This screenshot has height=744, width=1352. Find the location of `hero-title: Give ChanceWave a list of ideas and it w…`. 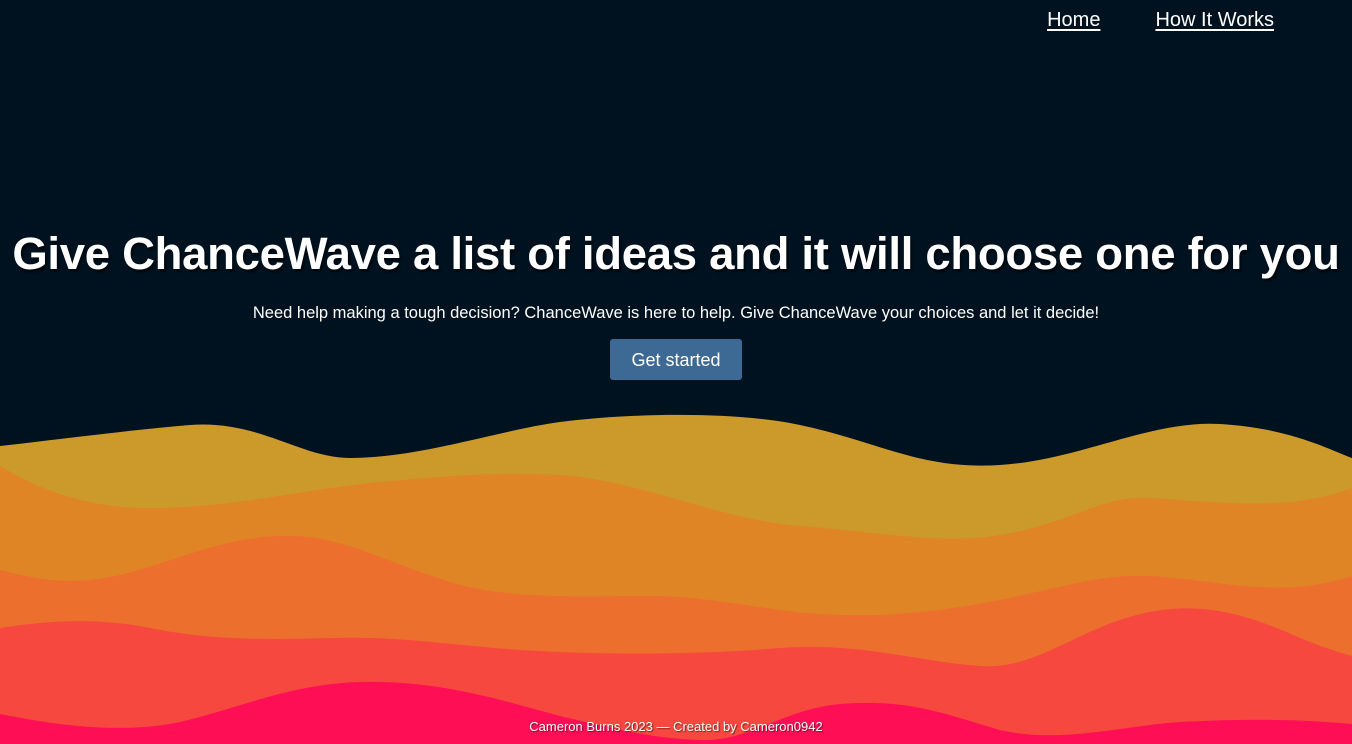

hero-title: Give ChanceWave a list of ideas and it w… is located at coordinates (676, 253).